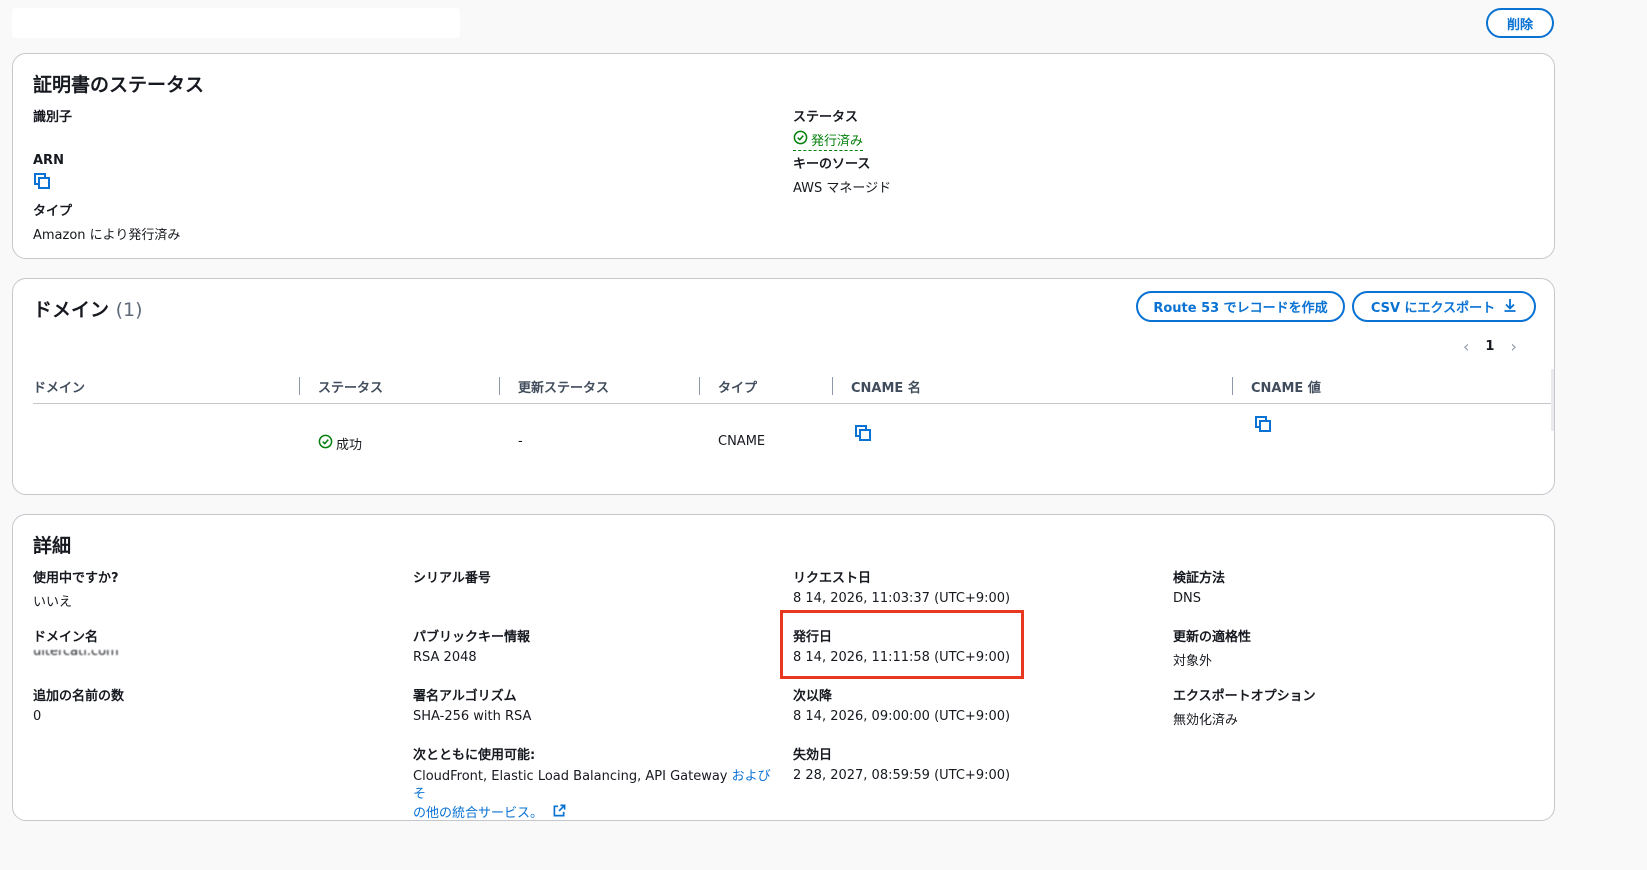  What do you see at coordinates (832, 164) in the screenshot?
I see `key-source-label: キーのソース` at bounding box center [832, 164].